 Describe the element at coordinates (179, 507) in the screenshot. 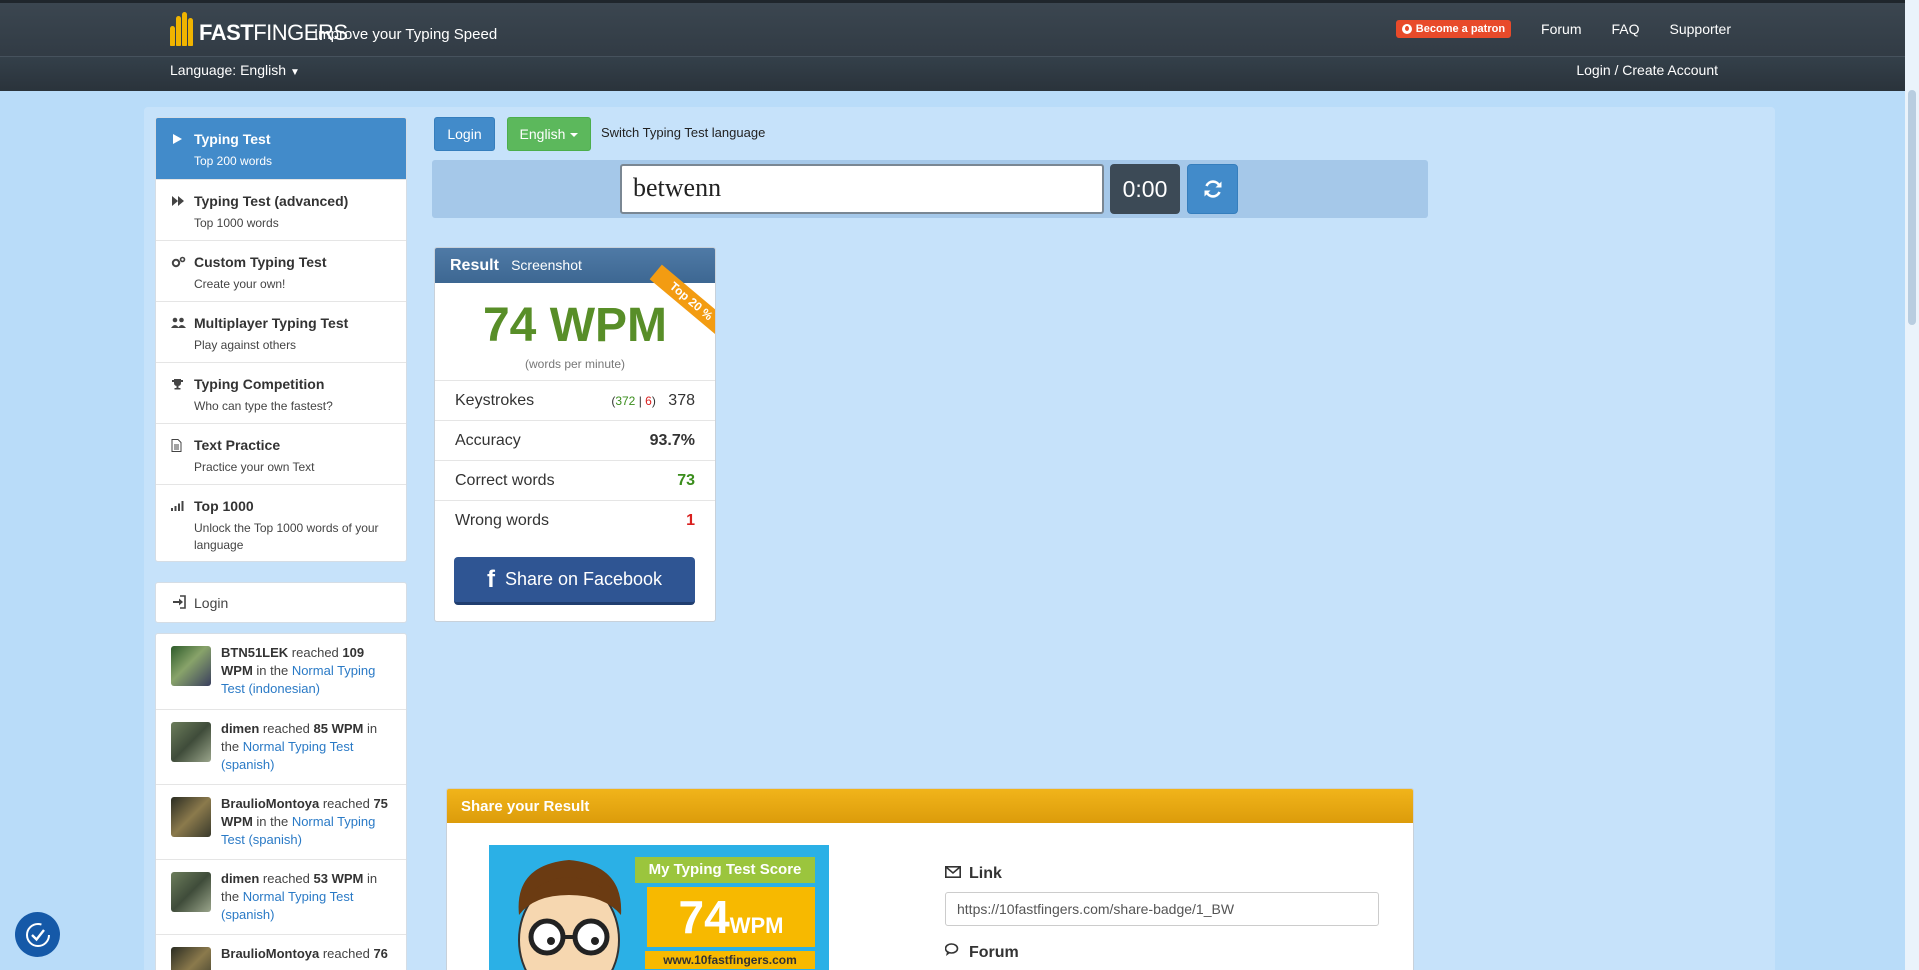

I see `signal-icon` at that location.